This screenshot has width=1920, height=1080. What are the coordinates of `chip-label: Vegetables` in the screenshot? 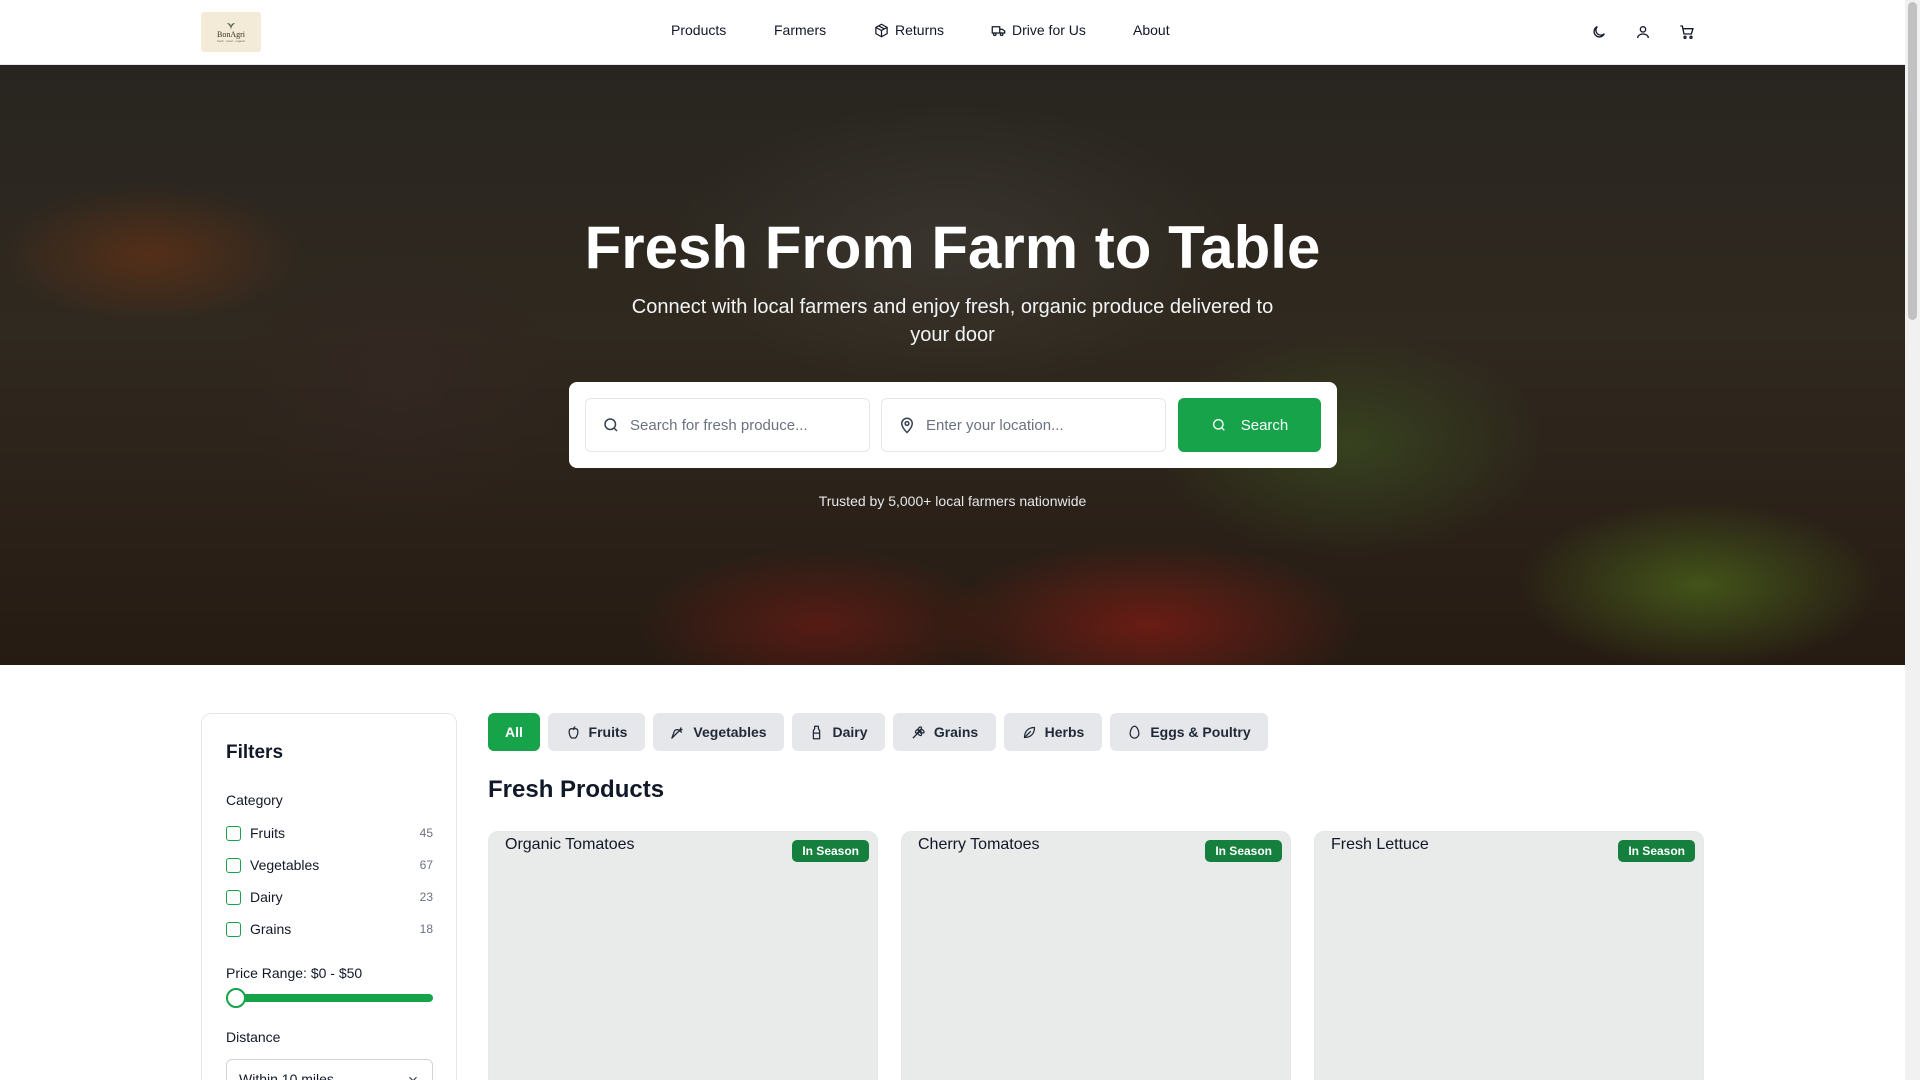 It's located at (730, 732).